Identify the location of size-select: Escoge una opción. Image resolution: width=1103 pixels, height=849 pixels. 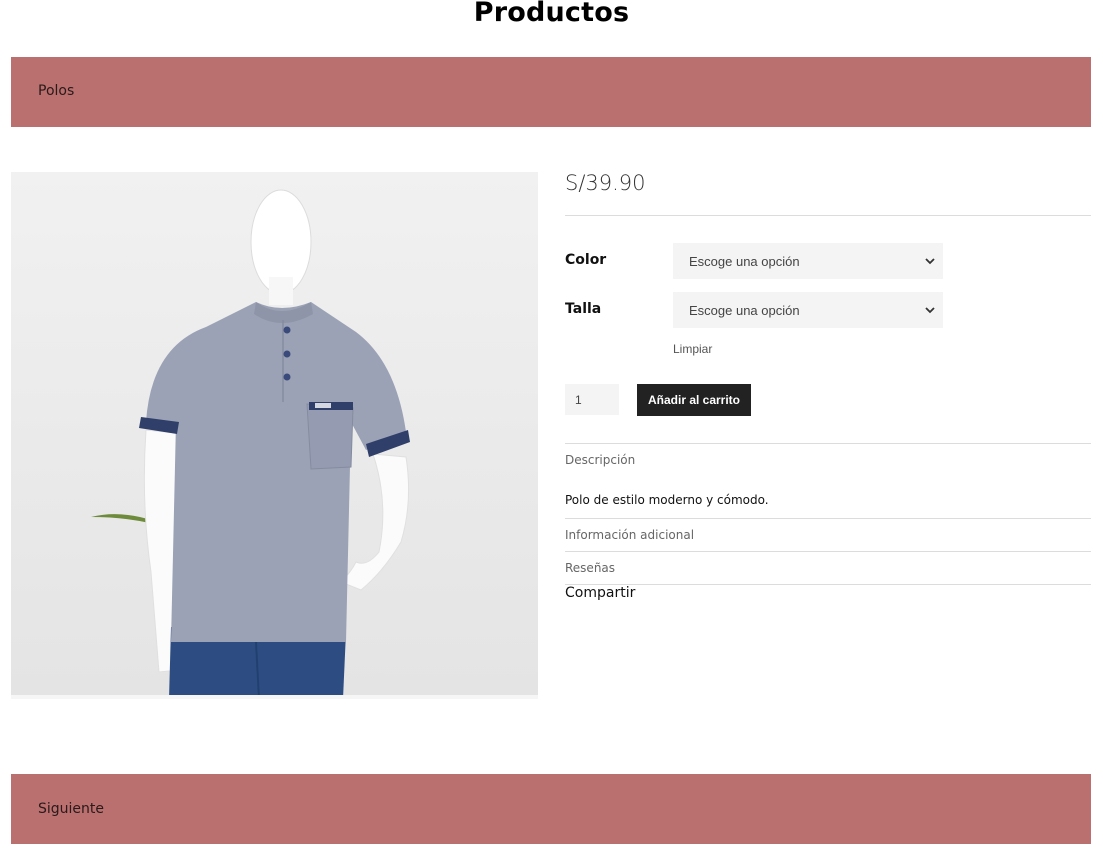
(808, 310).